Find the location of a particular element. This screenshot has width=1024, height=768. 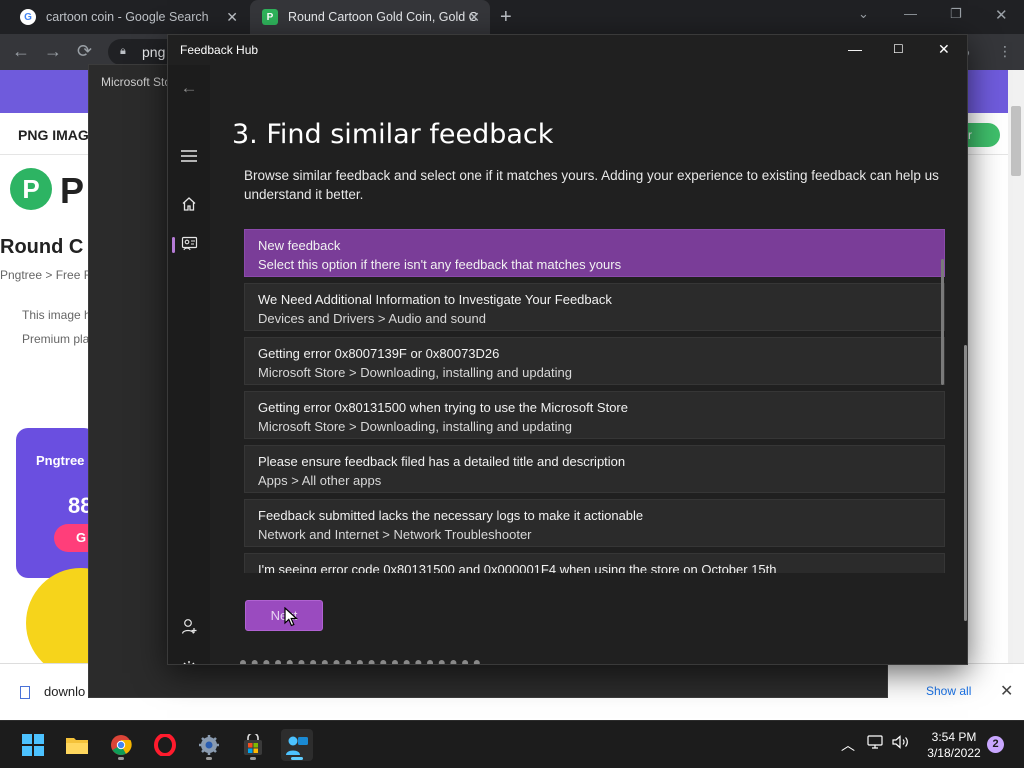

browser-minimize-icon: — is located at coordinates (910, 13).